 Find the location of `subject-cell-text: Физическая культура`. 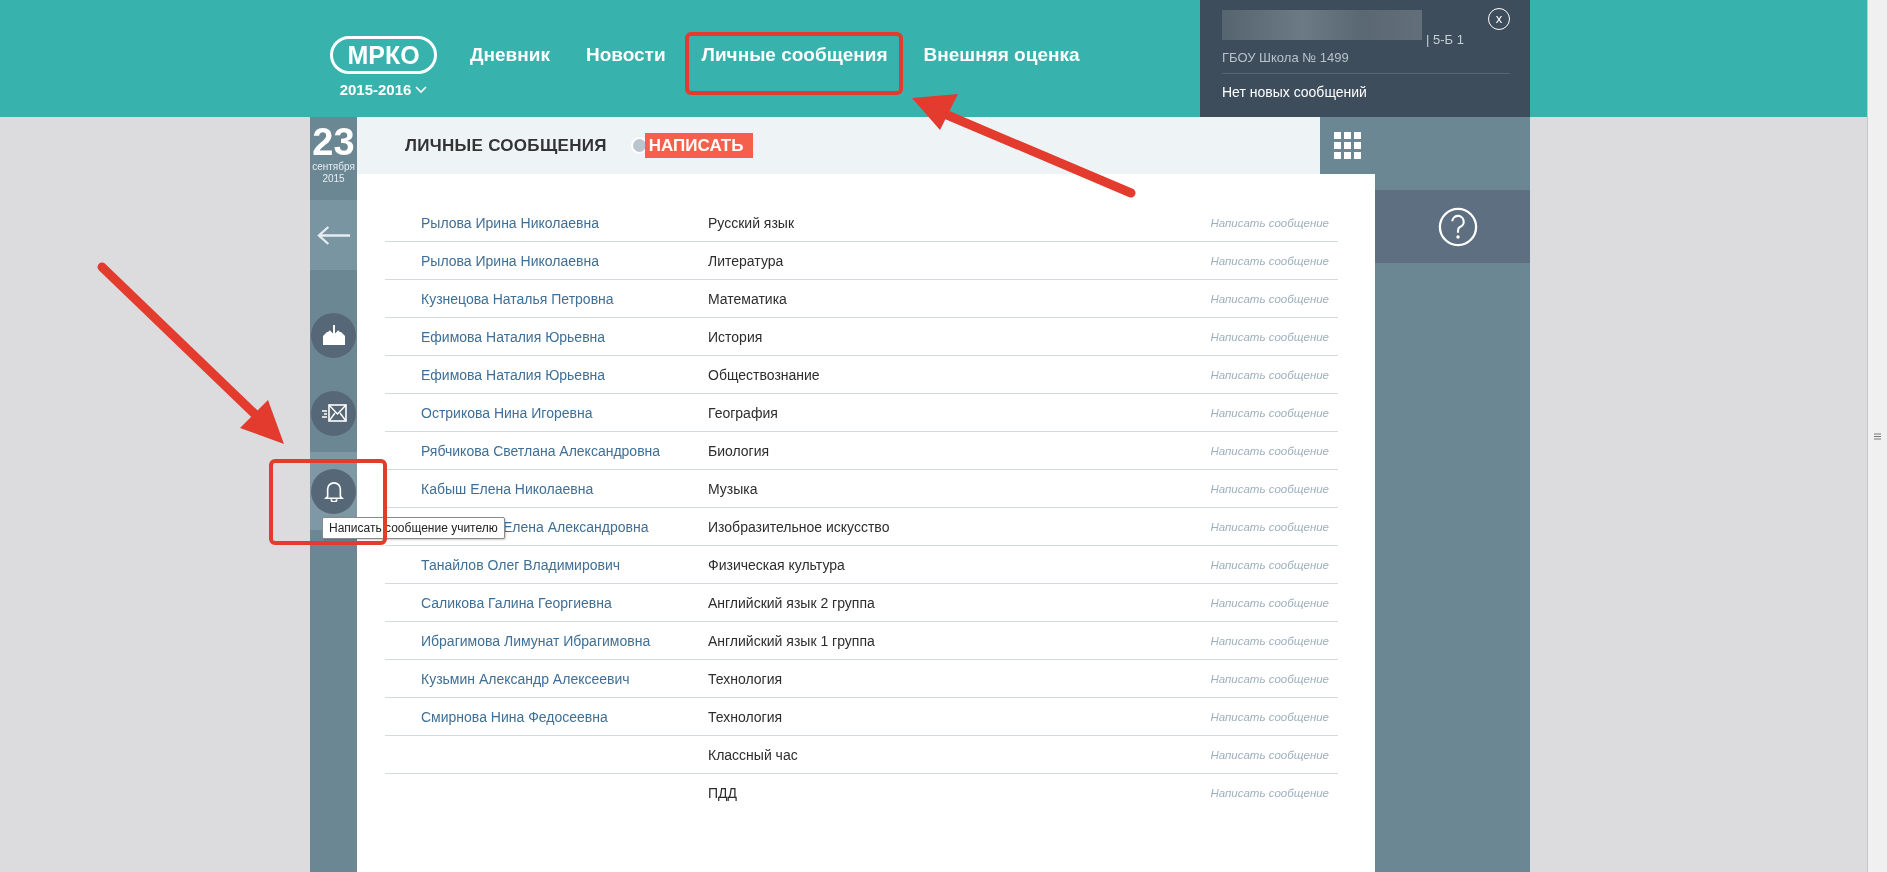

subject-cell-text: Физическая культура is located at coordinates (777, 564).